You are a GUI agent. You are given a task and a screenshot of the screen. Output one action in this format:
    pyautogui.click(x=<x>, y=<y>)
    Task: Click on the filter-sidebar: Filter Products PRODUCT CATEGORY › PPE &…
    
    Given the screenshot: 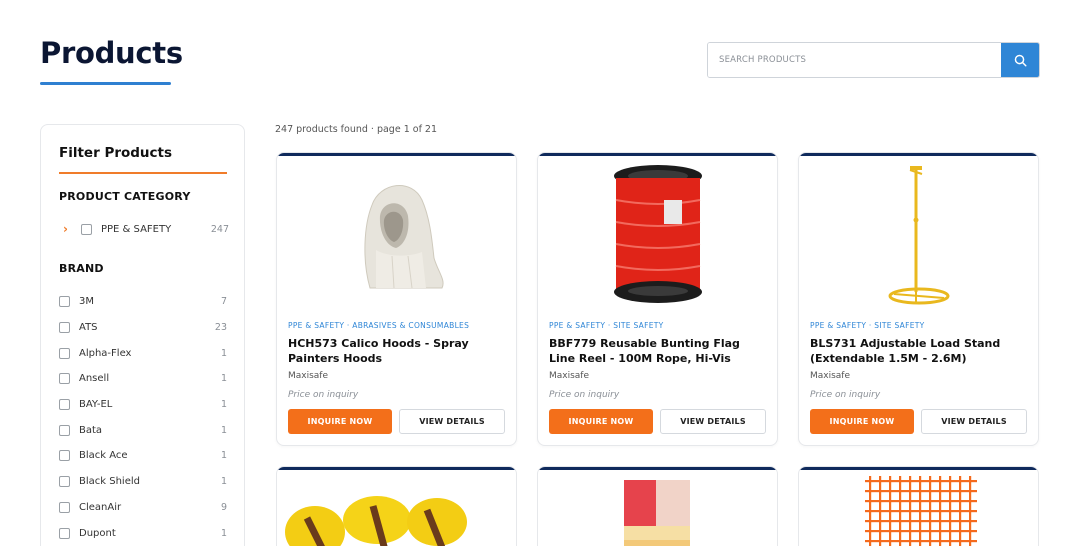 What is the action you would take?
    pyautogui.click(x=142, y=335)
    